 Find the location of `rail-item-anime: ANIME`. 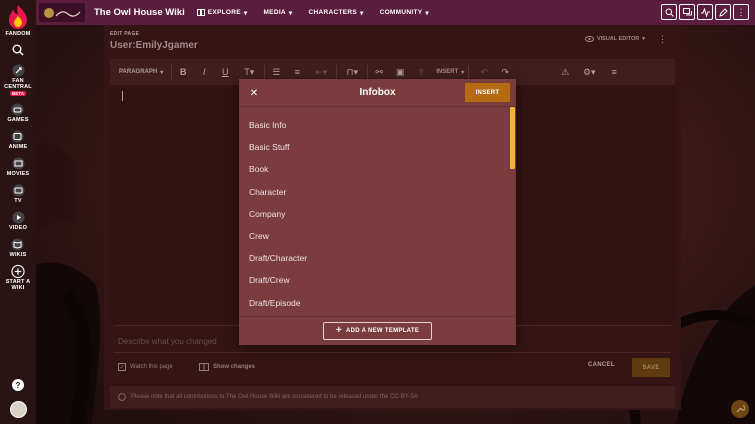

rail-item-anime: ANIME is located at coordinates (18, 139).